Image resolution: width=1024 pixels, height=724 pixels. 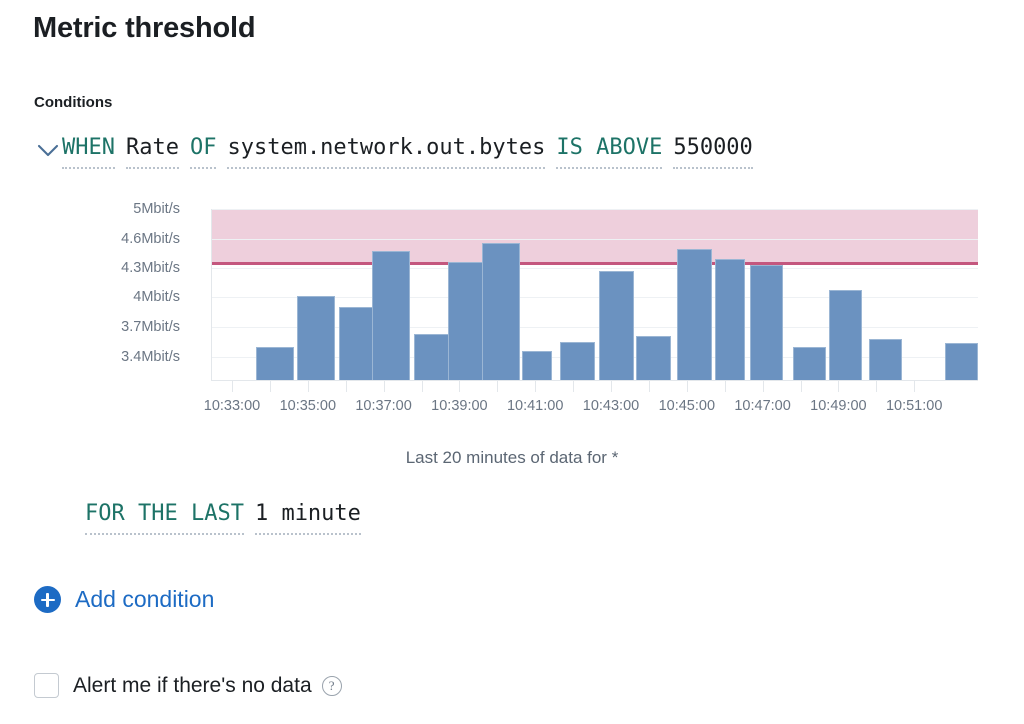 I want to click on duration-value-select: 1 minute, so click(x=307, y=517).